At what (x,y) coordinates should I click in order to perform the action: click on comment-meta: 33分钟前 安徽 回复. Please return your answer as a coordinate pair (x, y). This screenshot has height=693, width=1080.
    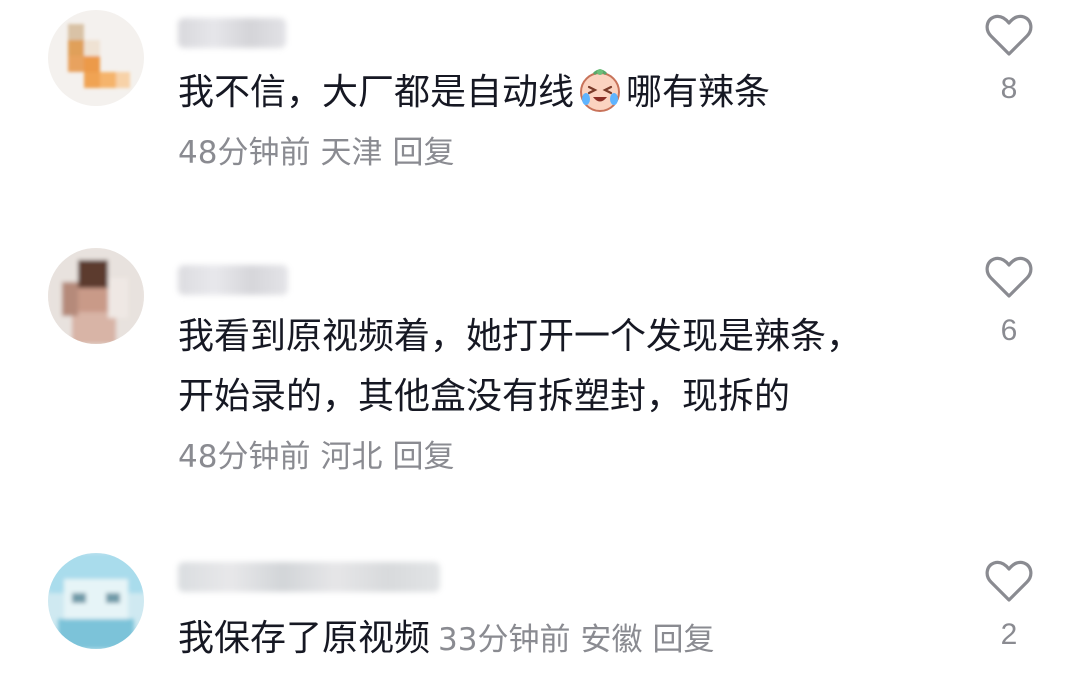
    Looking at the image, I should click on (581, 640).